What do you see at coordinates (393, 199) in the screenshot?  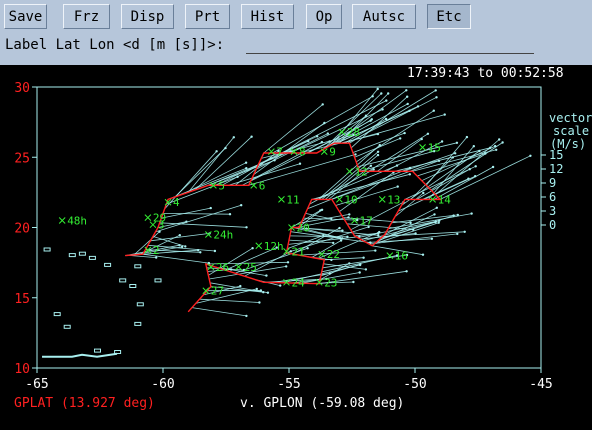 I see `waypoint-label: 13` at bounding box center [393, 199].